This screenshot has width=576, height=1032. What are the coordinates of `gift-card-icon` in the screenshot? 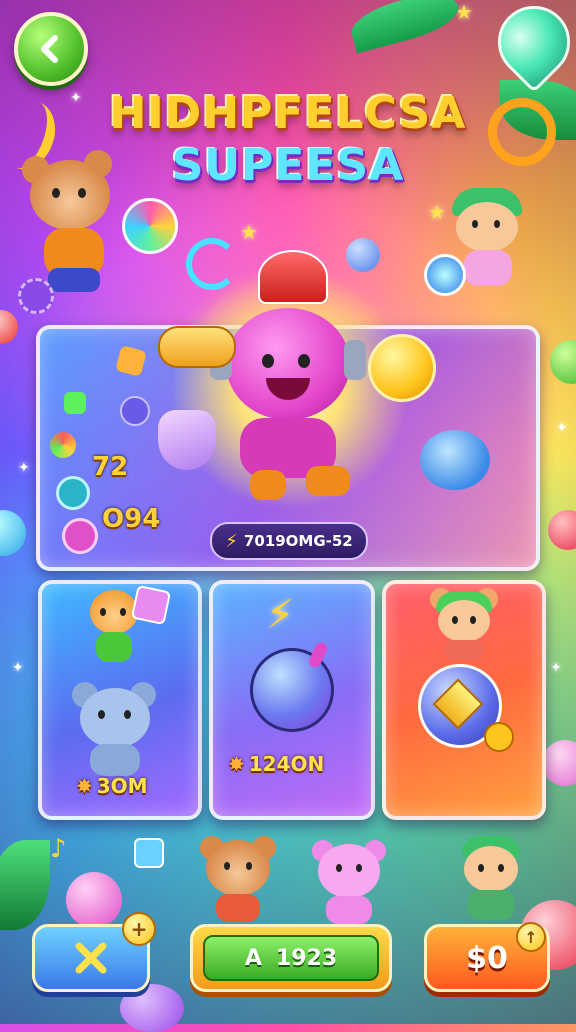 It's located at (151, 605).